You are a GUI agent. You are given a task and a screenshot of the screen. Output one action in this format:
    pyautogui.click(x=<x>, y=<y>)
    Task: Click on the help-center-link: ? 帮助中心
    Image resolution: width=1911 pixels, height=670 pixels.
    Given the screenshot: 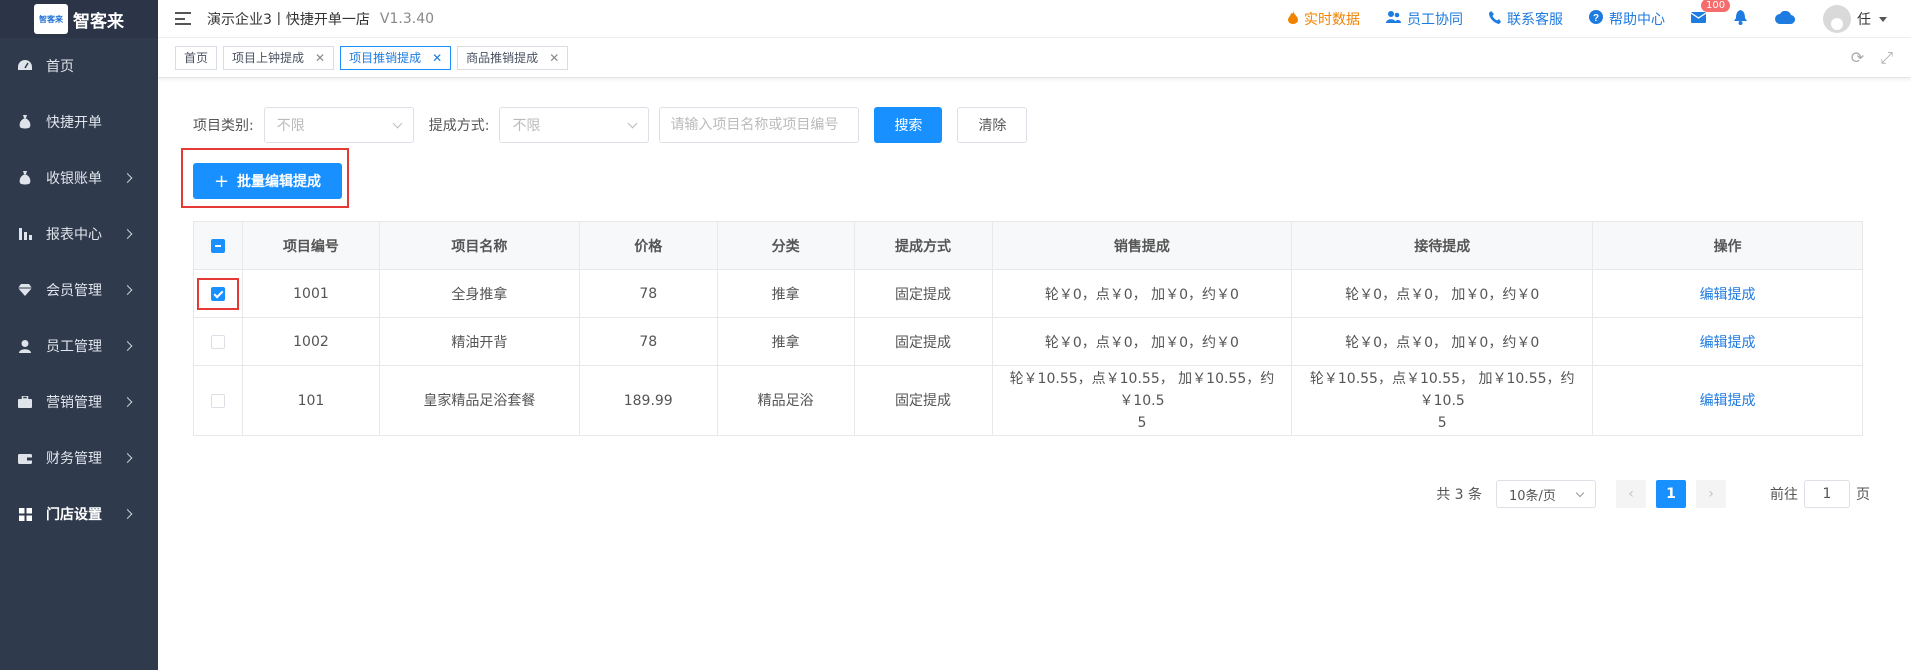 What is the action you would take?
    pyautogui.click(x=1627, y=19)
    